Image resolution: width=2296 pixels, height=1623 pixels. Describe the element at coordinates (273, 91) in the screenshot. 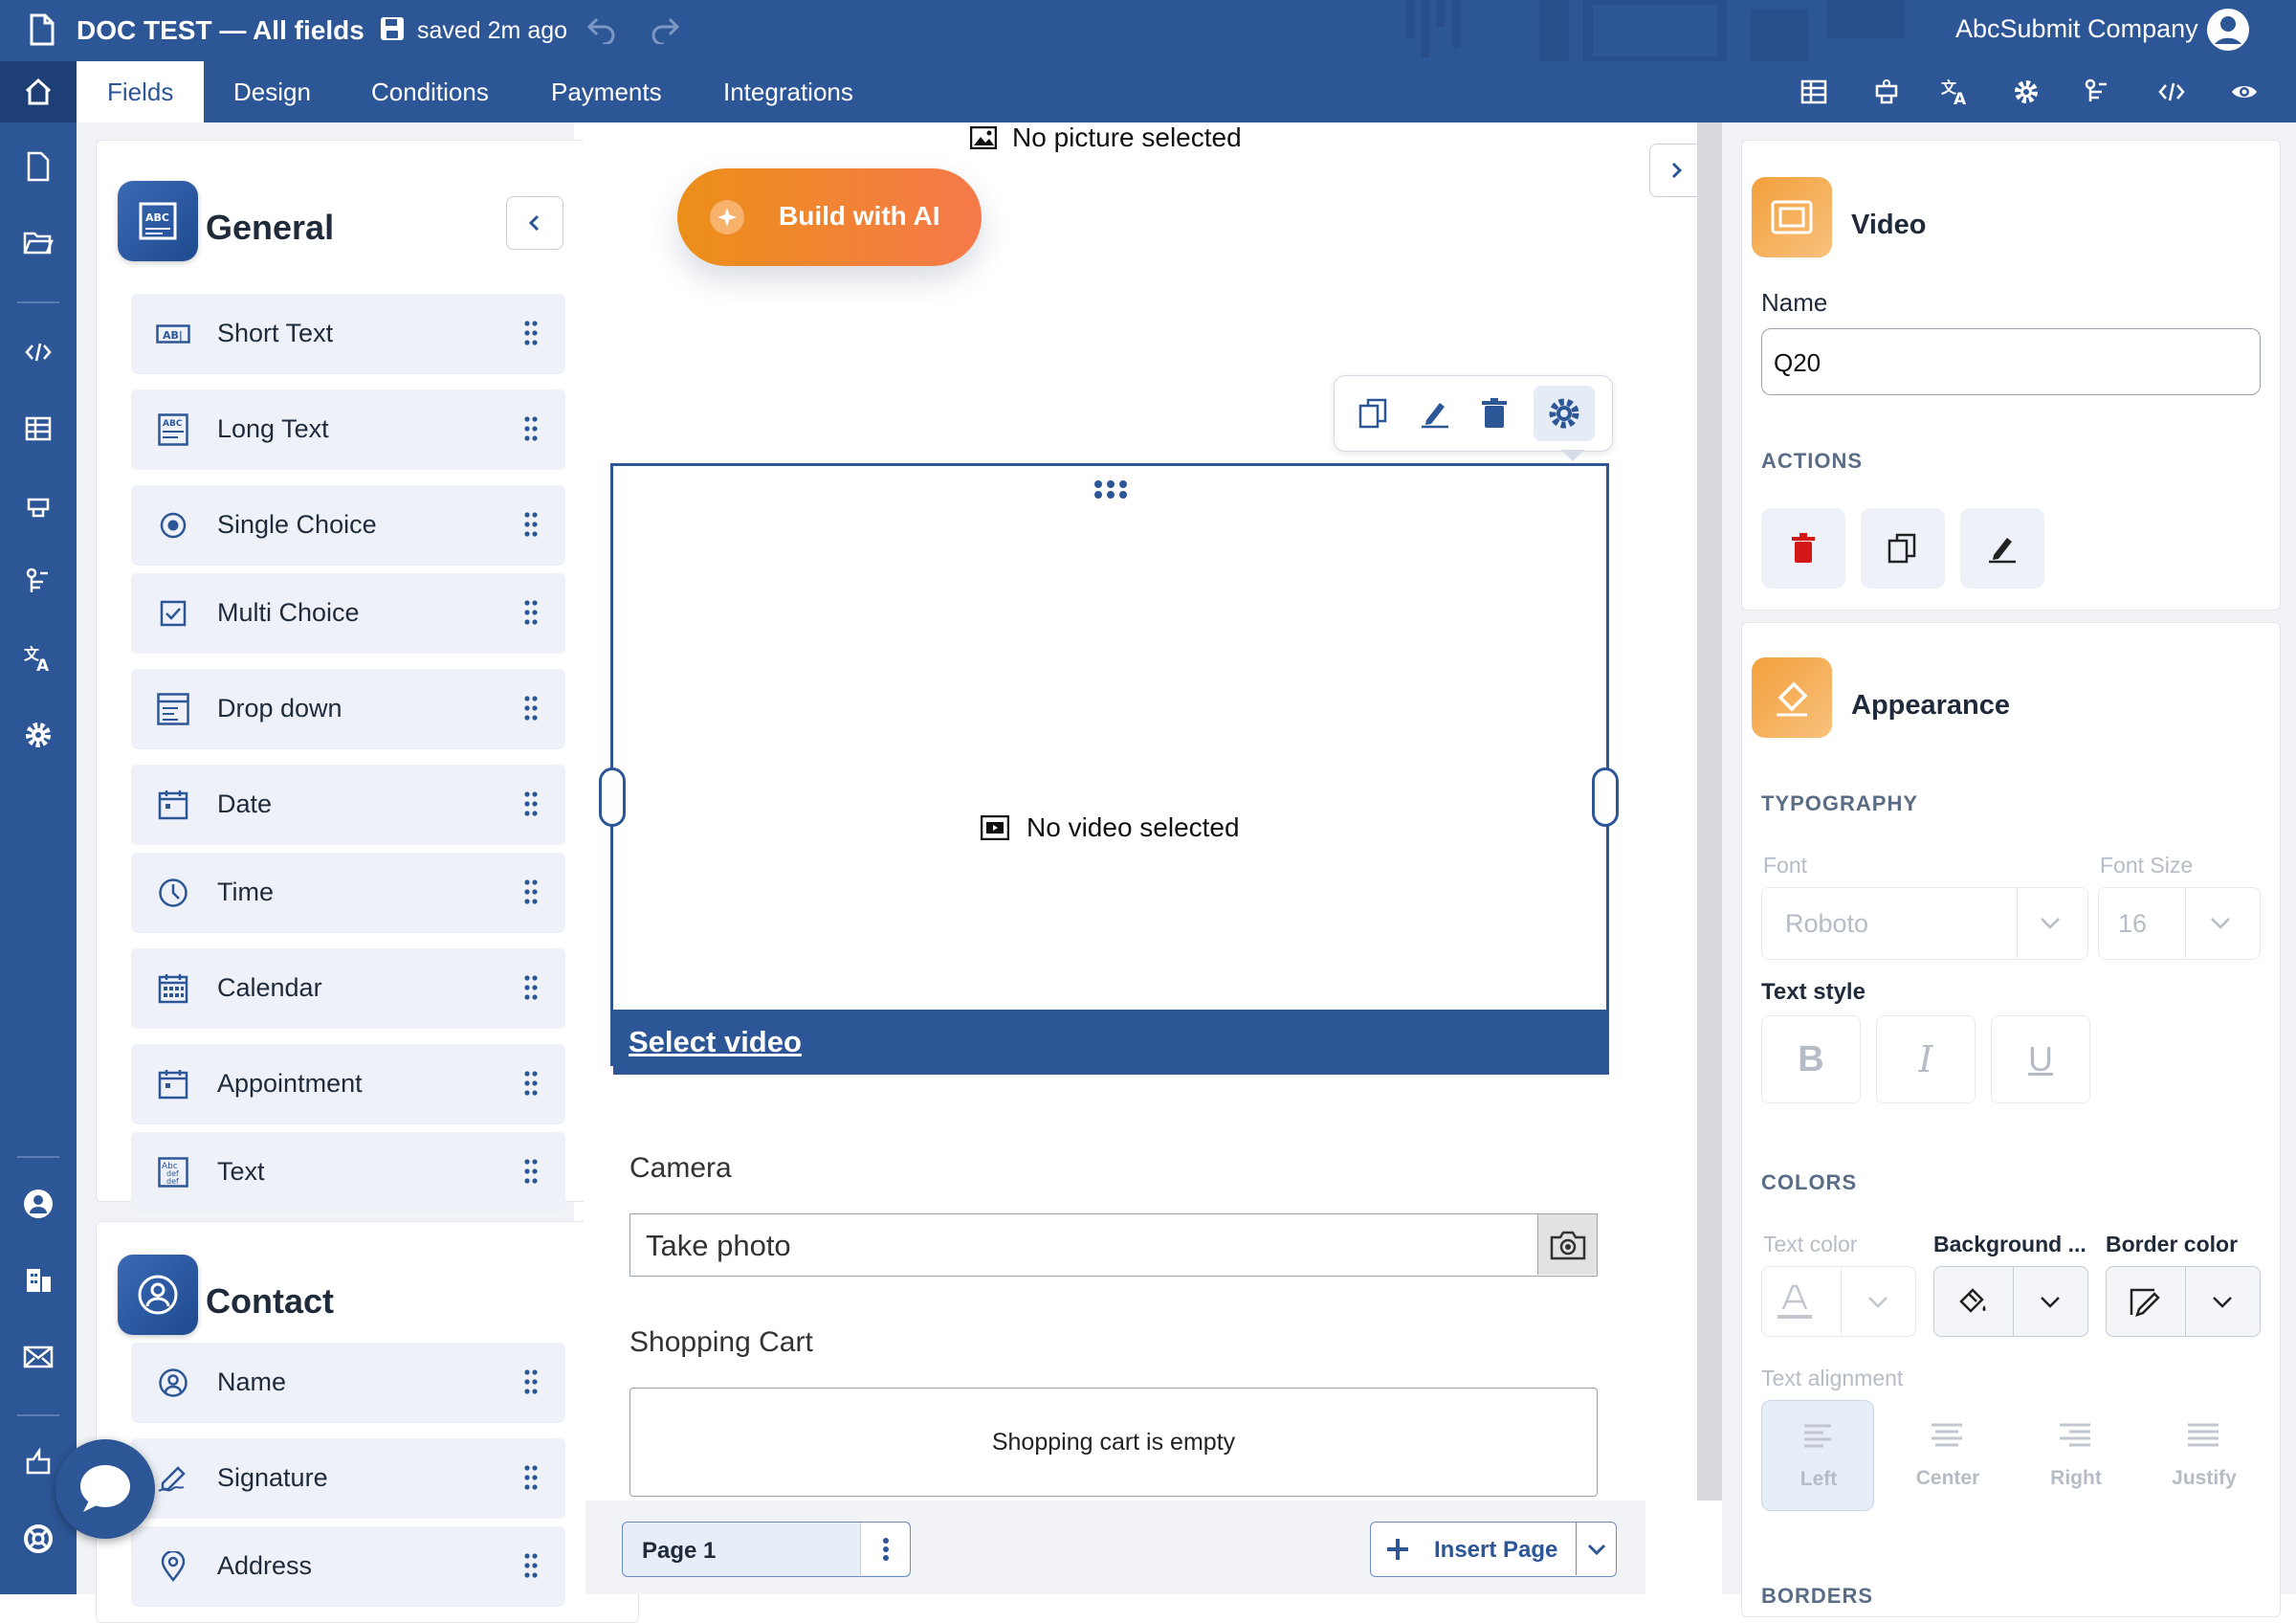

I see `tab-design: Design` at that location.